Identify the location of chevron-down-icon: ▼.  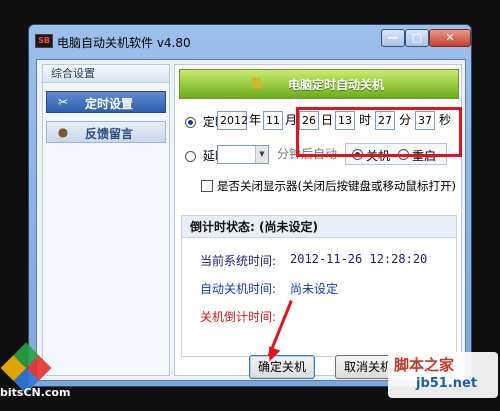
(261, 154).